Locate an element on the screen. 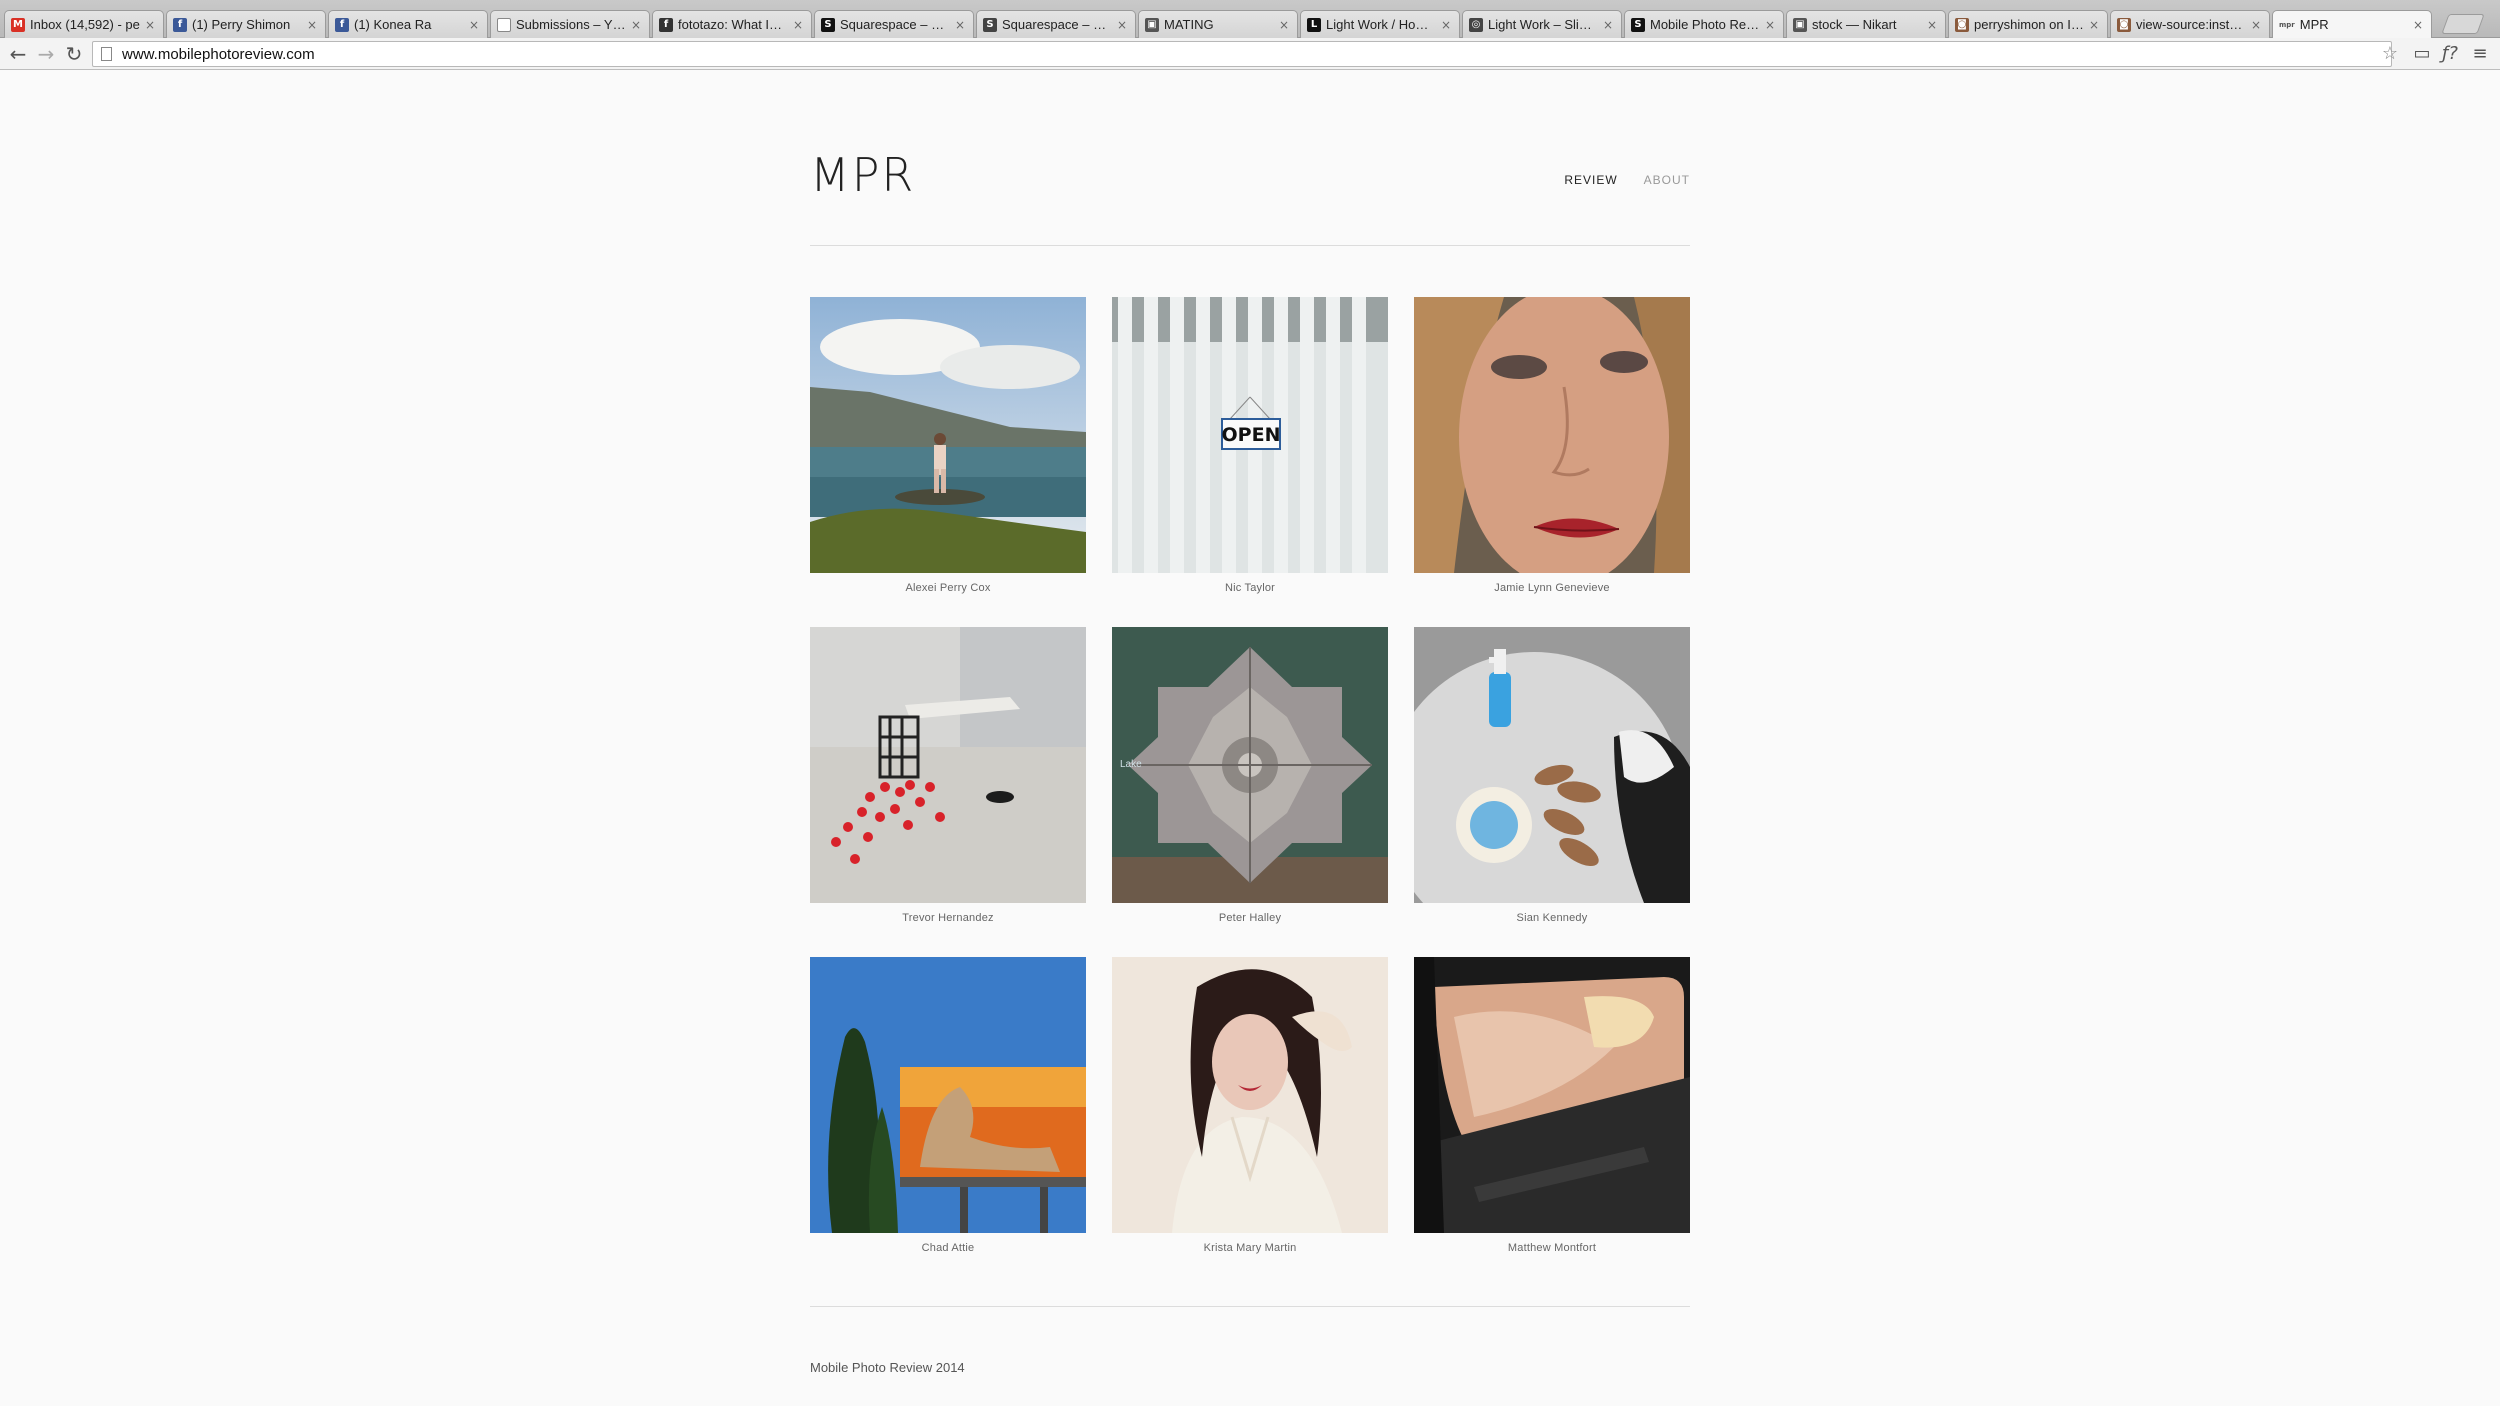  browser-tab: f fototazo: What Is Pro × is located at coordinates (732, 24).